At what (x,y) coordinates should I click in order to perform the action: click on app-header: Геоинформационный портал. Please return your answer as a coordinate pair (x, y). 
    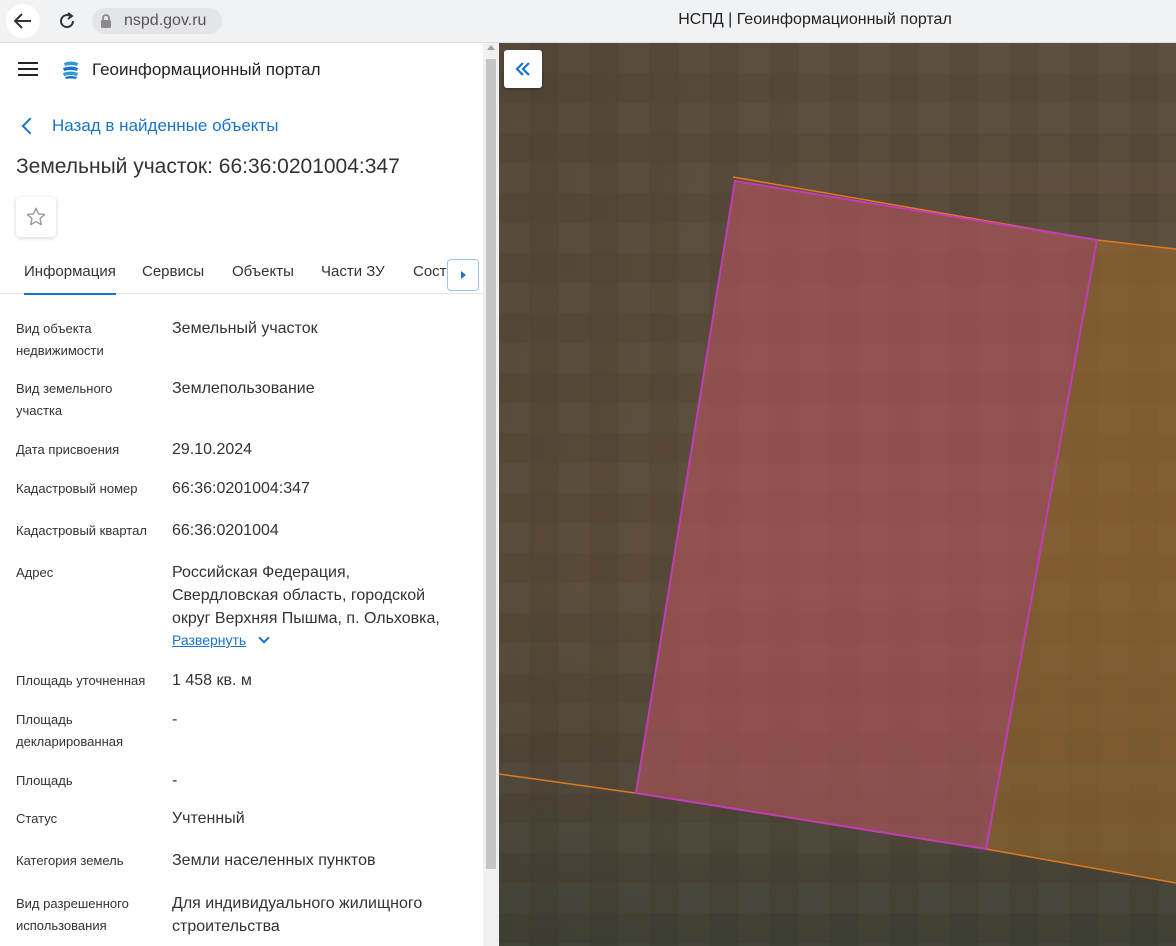
    Looking at the image, I should click on (241, 71).